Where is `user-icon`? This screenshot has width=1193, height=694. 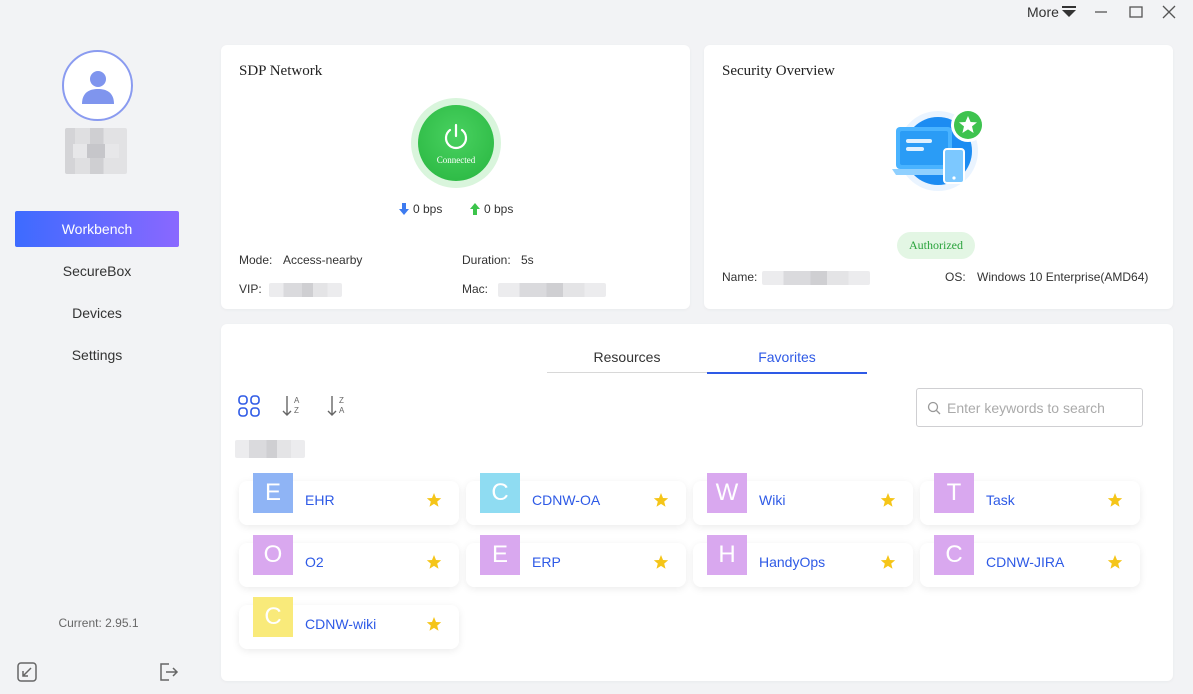 user-icon is located at coordinates (97, 87).